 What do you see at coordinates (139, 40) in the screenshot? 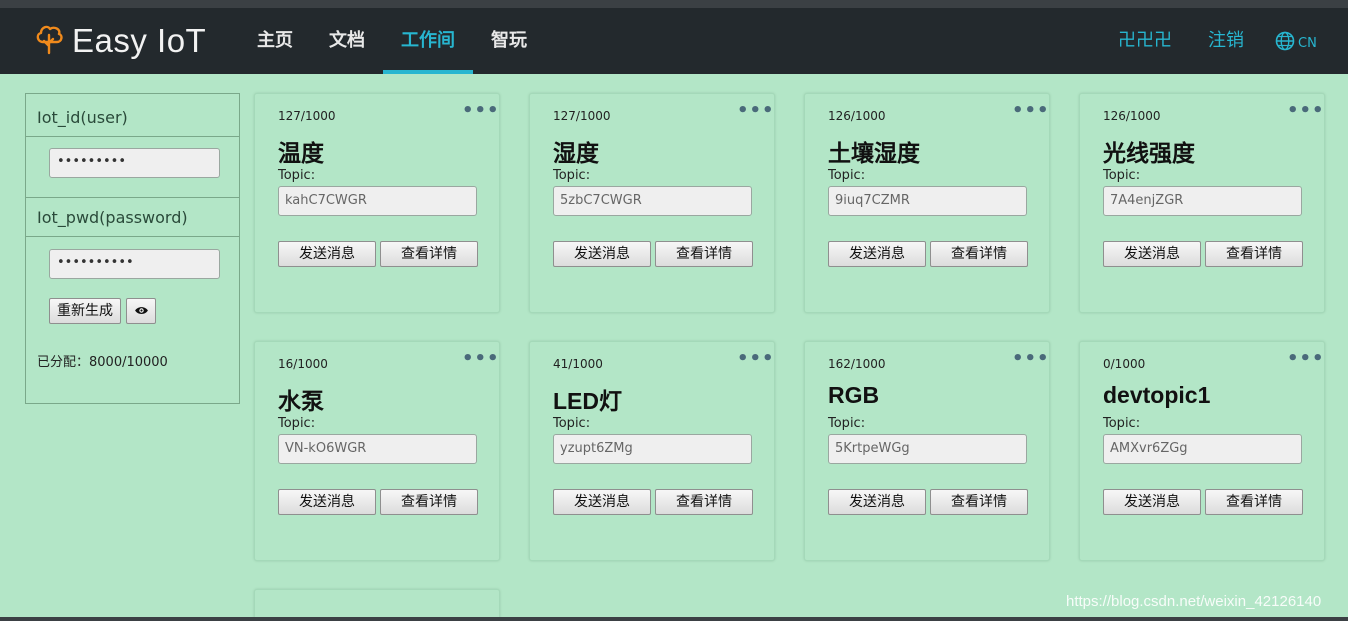
I see `brand-name: Easy IoT` at bounding box center [139, 40].